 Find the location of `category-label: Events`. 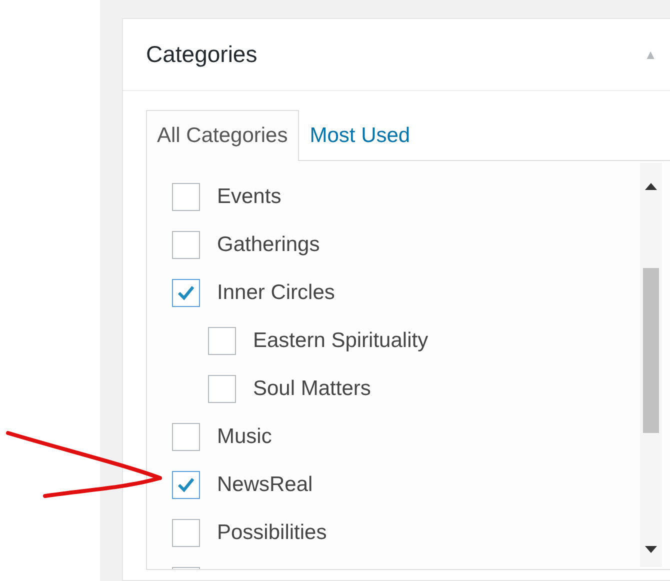

category-label: Events is located at coordinates (249, 197).